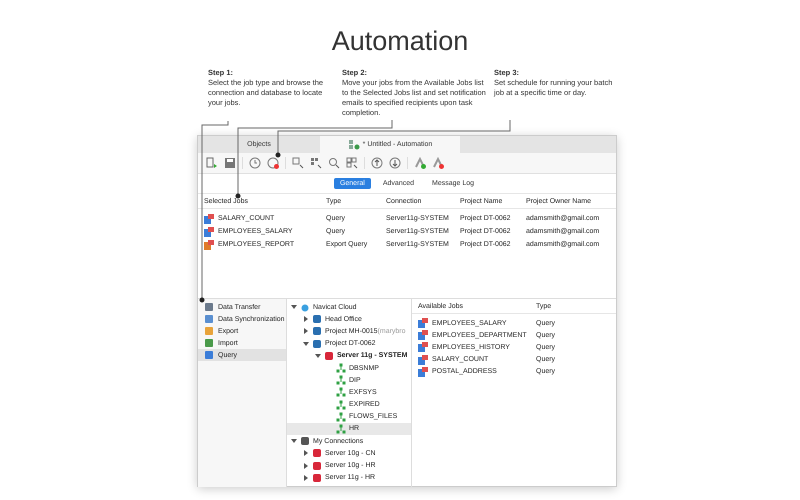 This screenshot has width=800, height=500. Describe the element at coordinates (395, 163) in the screenshot. I see `move-down-icon` at that location.